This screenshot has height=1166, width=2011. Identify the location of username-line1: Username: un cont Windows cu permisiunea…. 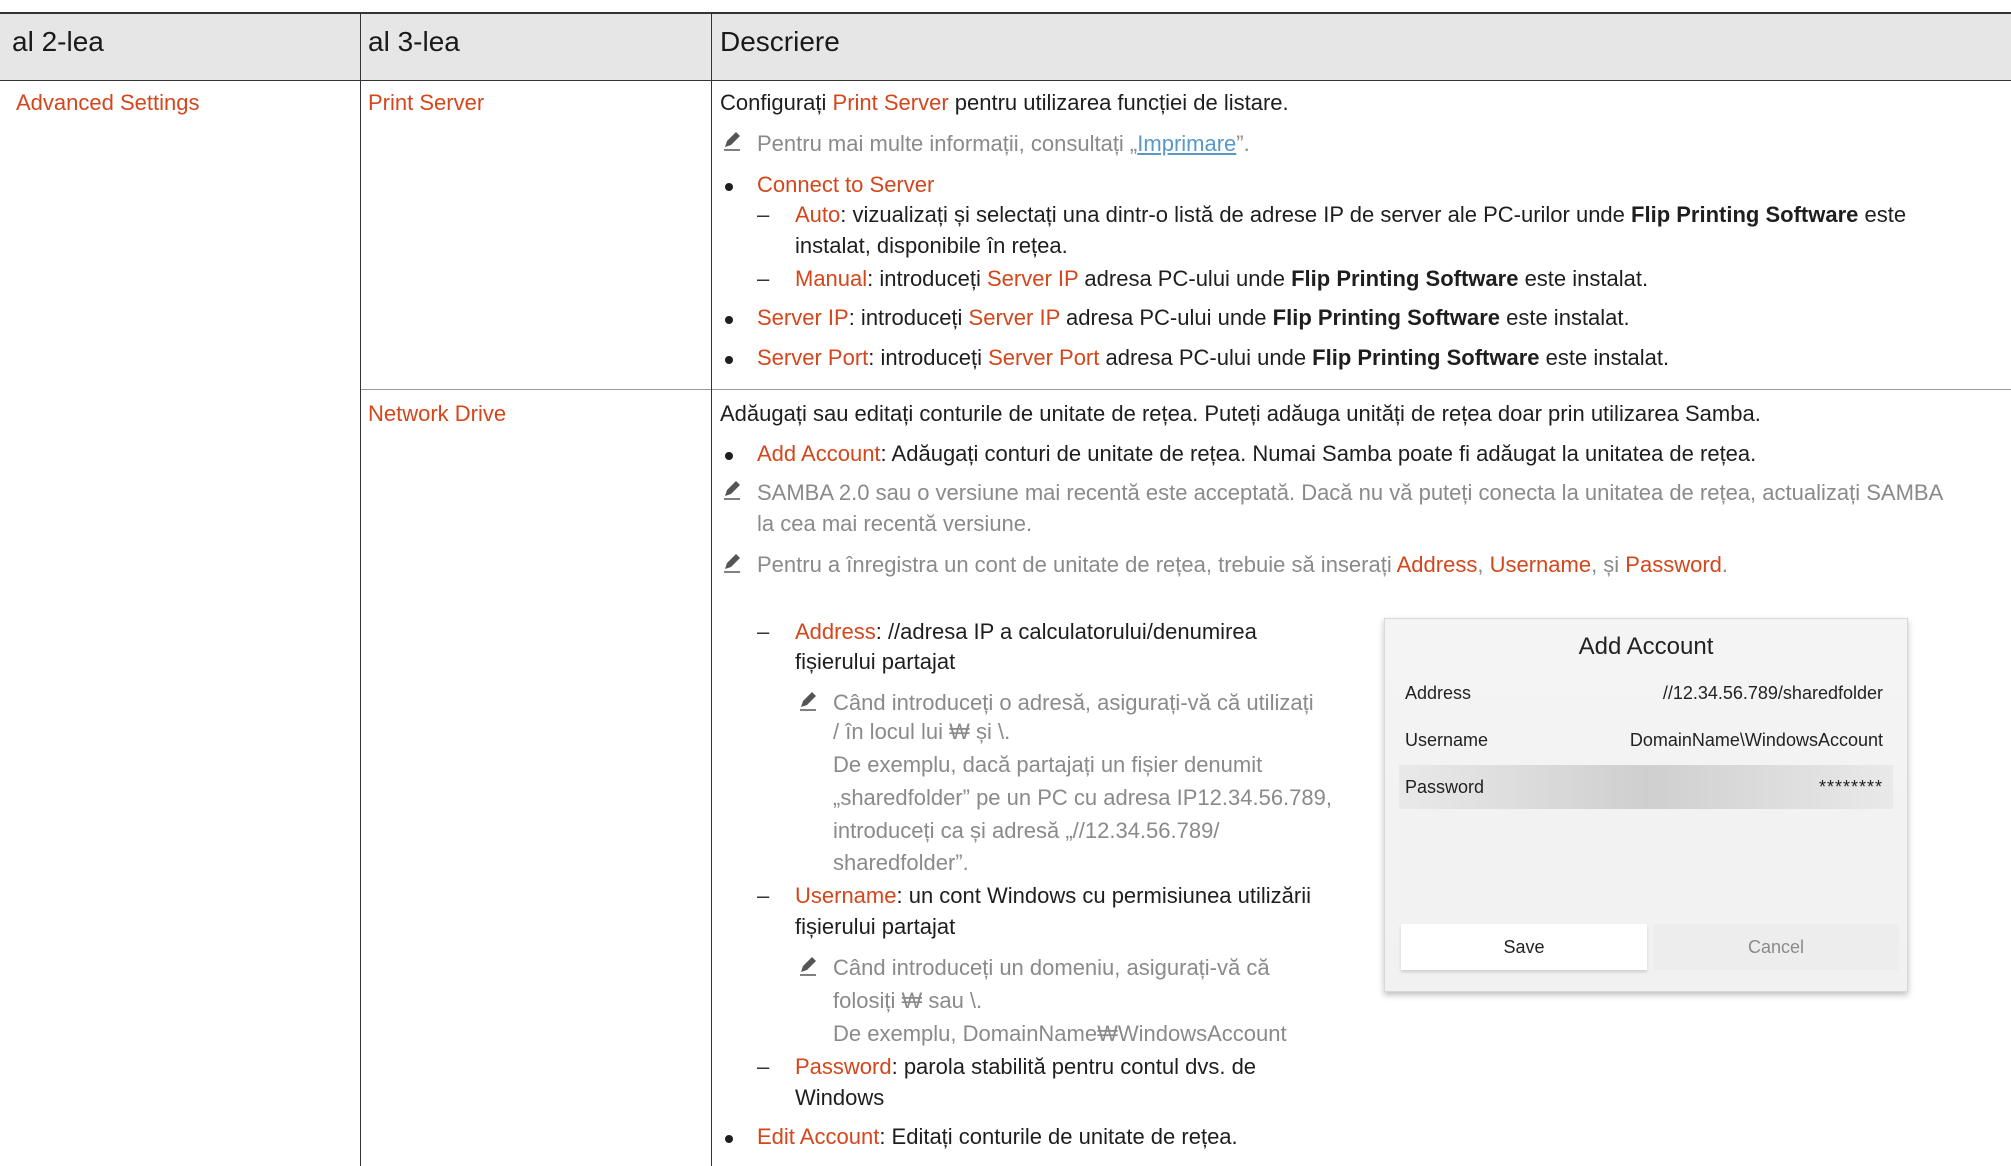
(1053, 896).